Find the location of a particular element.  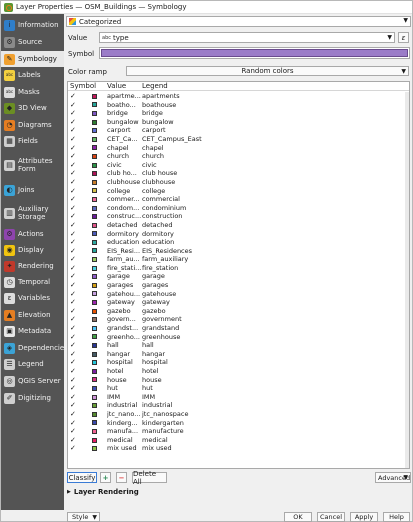

category-row: ✓ college college is located at coordinates (238, 191).